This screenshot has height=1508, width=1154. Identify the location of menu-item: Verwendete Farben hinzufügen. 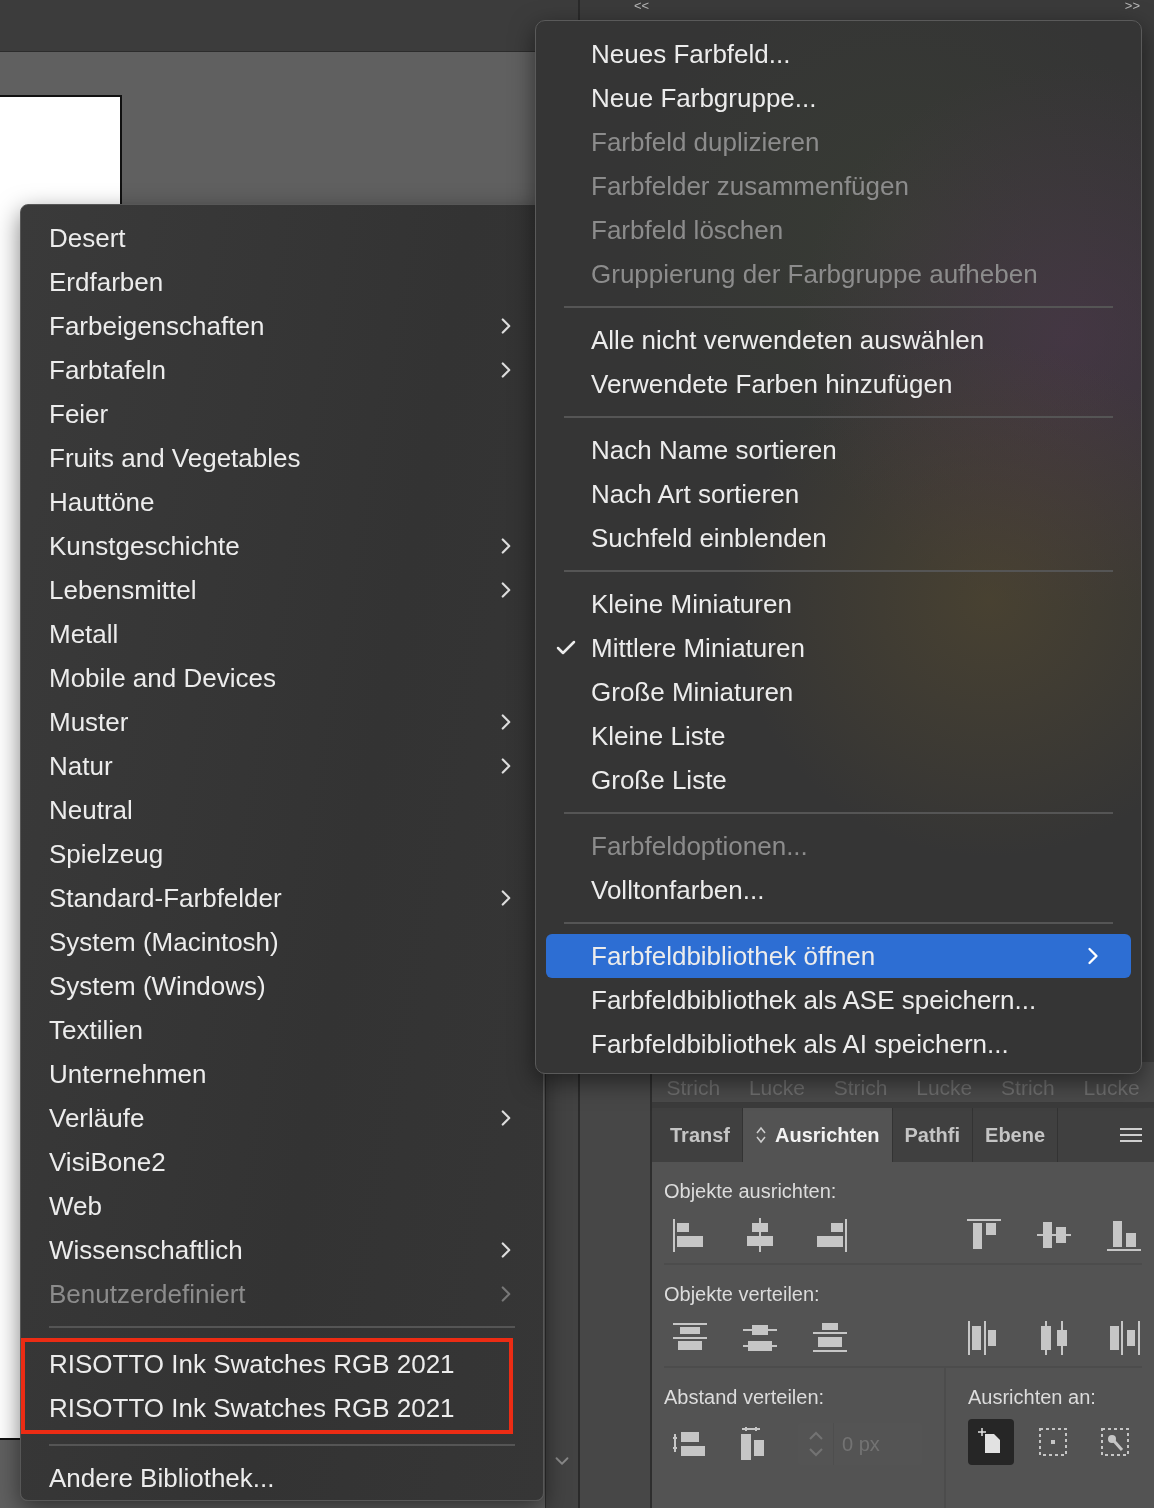
(838, 384).